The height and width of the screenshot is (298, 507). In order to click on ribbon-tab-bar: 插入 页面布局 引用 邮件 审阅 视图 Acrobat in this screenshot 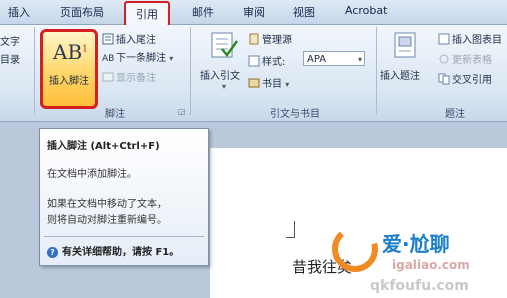, I will do `click(253, 13)`.